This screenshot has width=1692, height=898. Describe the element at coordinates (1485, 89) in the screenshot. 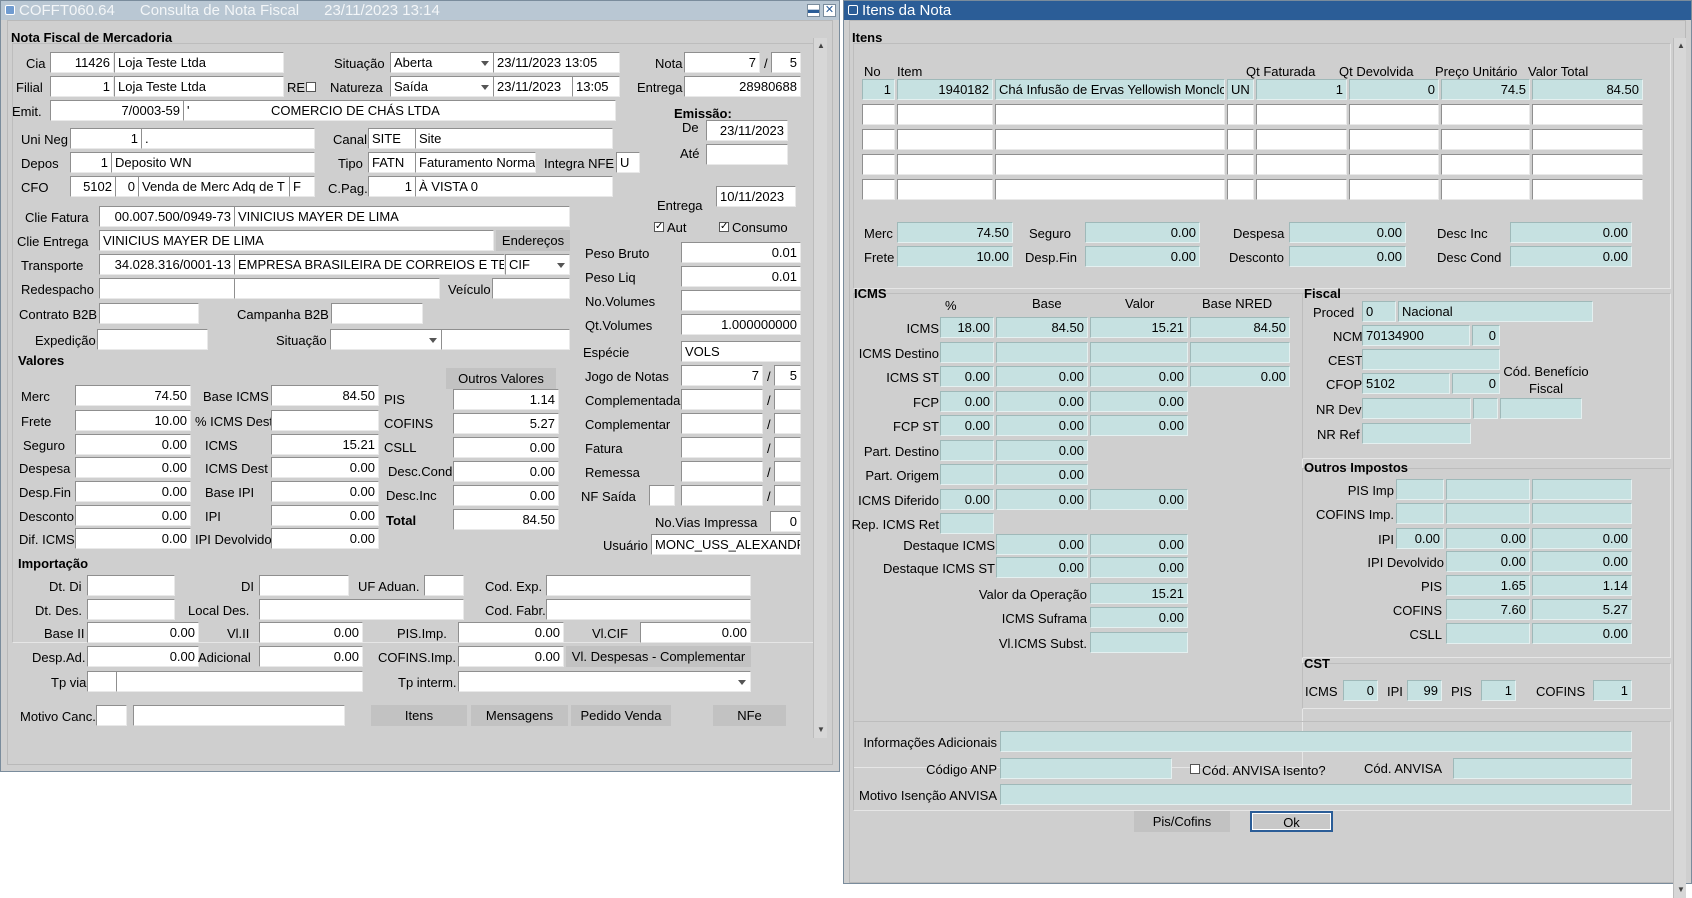

I see `row-preco-cell: 74.5` at that location.